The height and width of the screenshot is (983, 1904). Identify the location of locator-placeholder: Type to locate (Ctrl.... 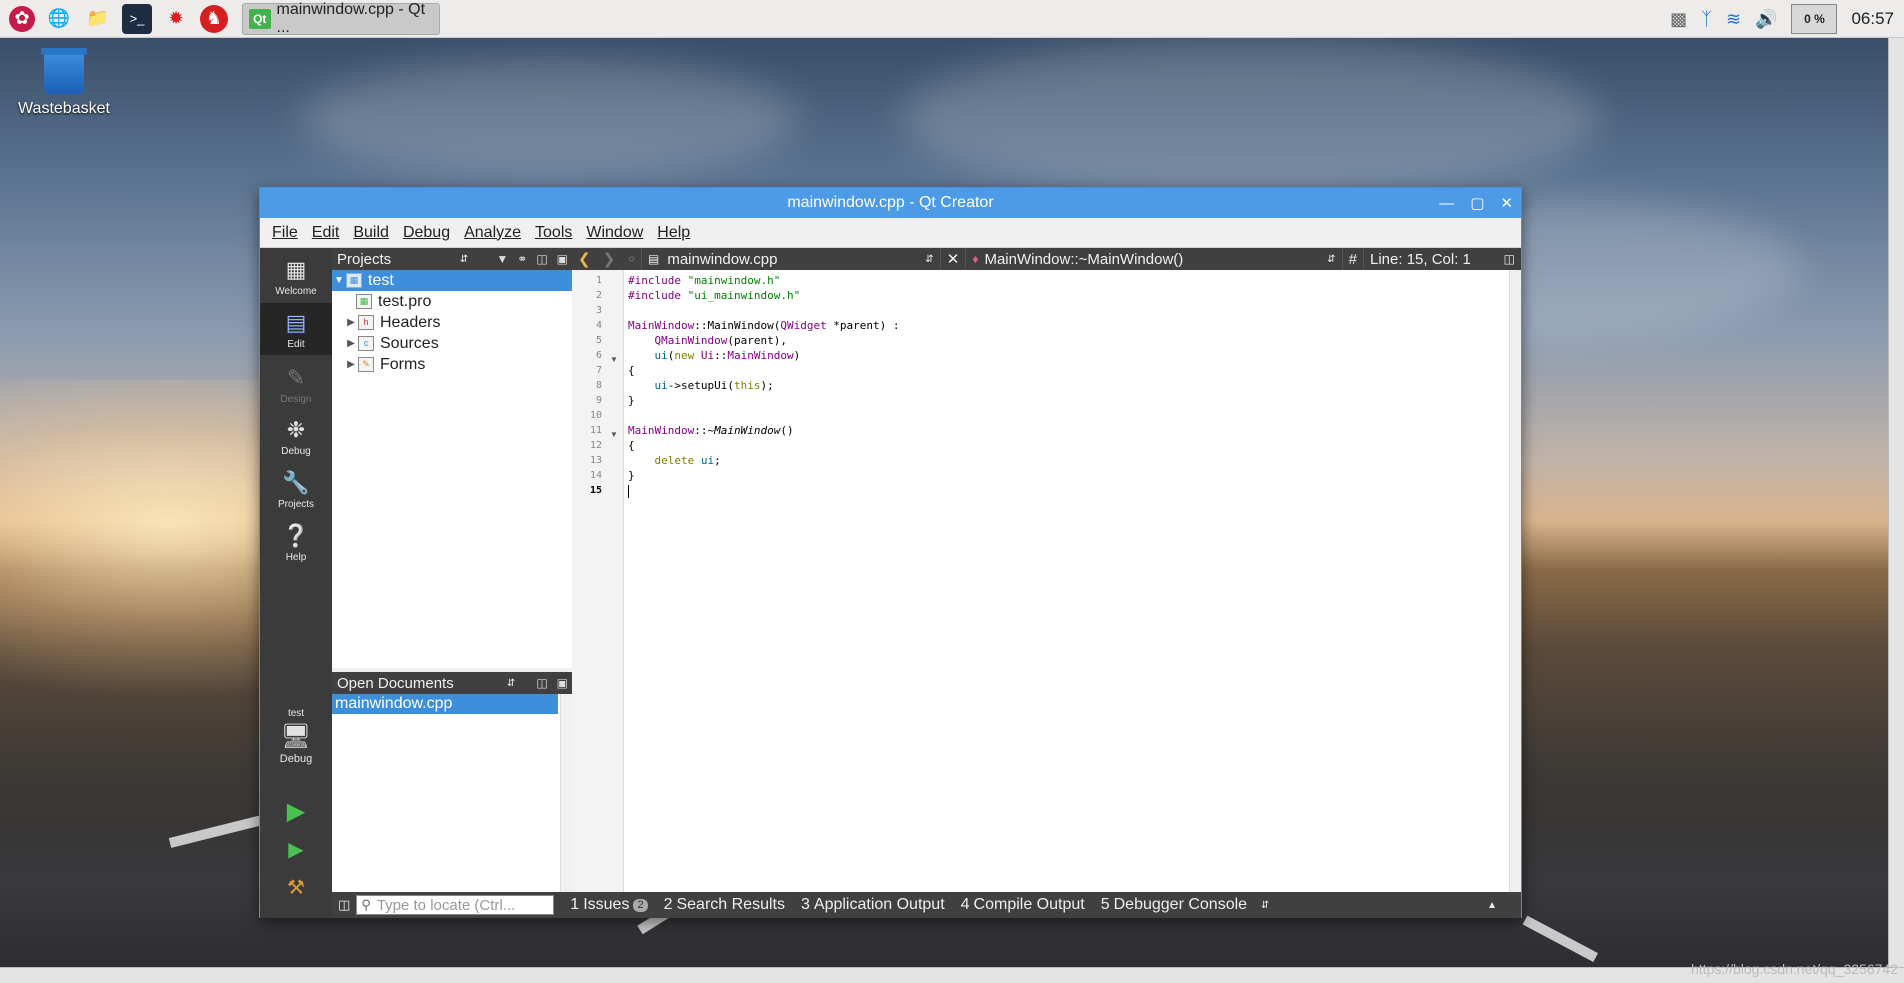
(446, 905).